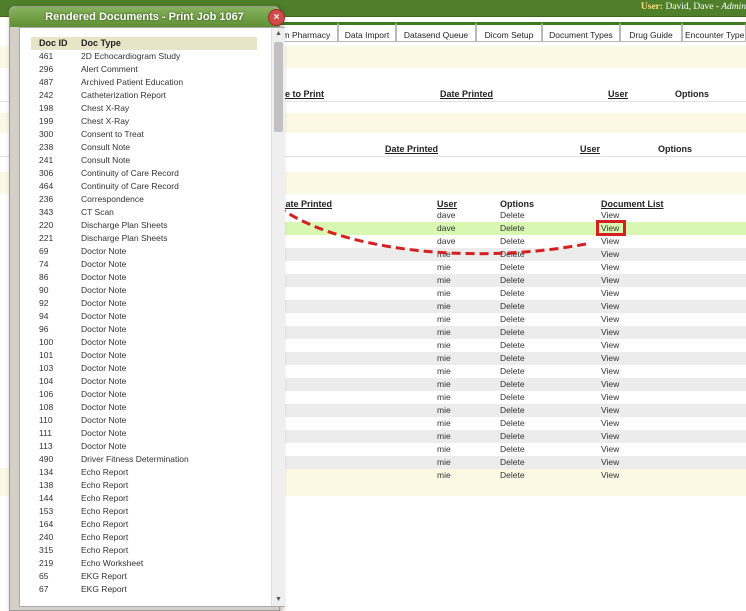 This screenshot has width=746, height=611. Describe the element at coordinates (124, 95) in the screenshot. I see `doc-type: Catheterization Report` at that location.